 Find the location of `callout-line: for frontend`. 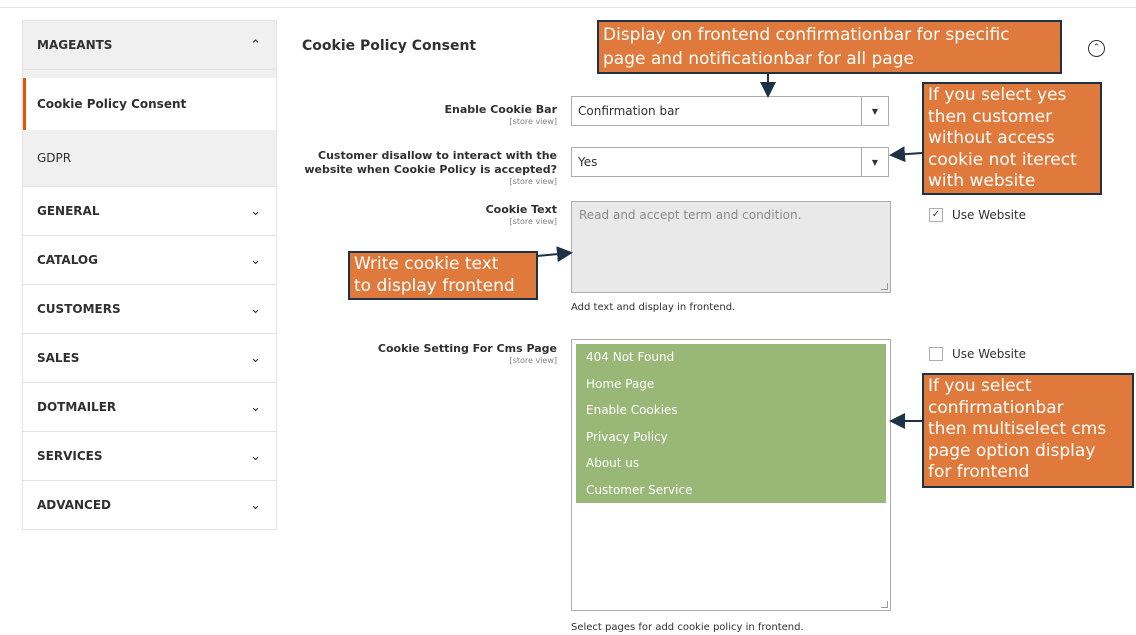

callout-line: for frontend is located at coordinates (979, 472).